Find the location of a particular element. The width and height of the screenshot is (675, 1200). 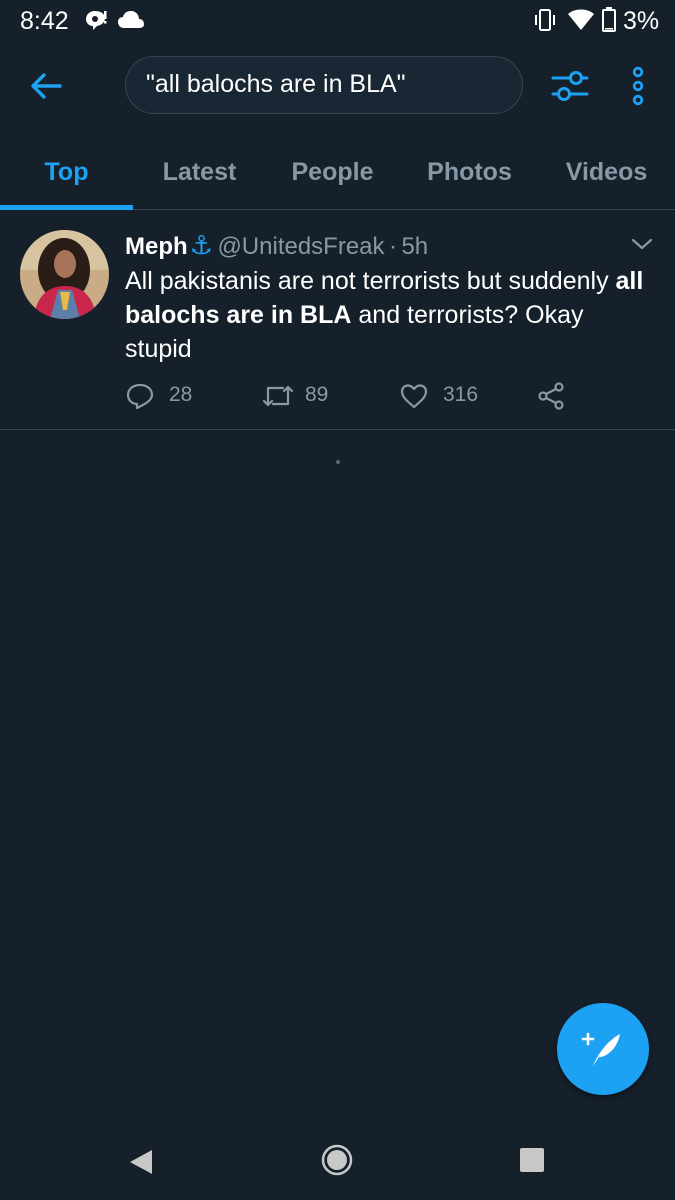

nav-back-icon is located at coordinates (141, 1162).